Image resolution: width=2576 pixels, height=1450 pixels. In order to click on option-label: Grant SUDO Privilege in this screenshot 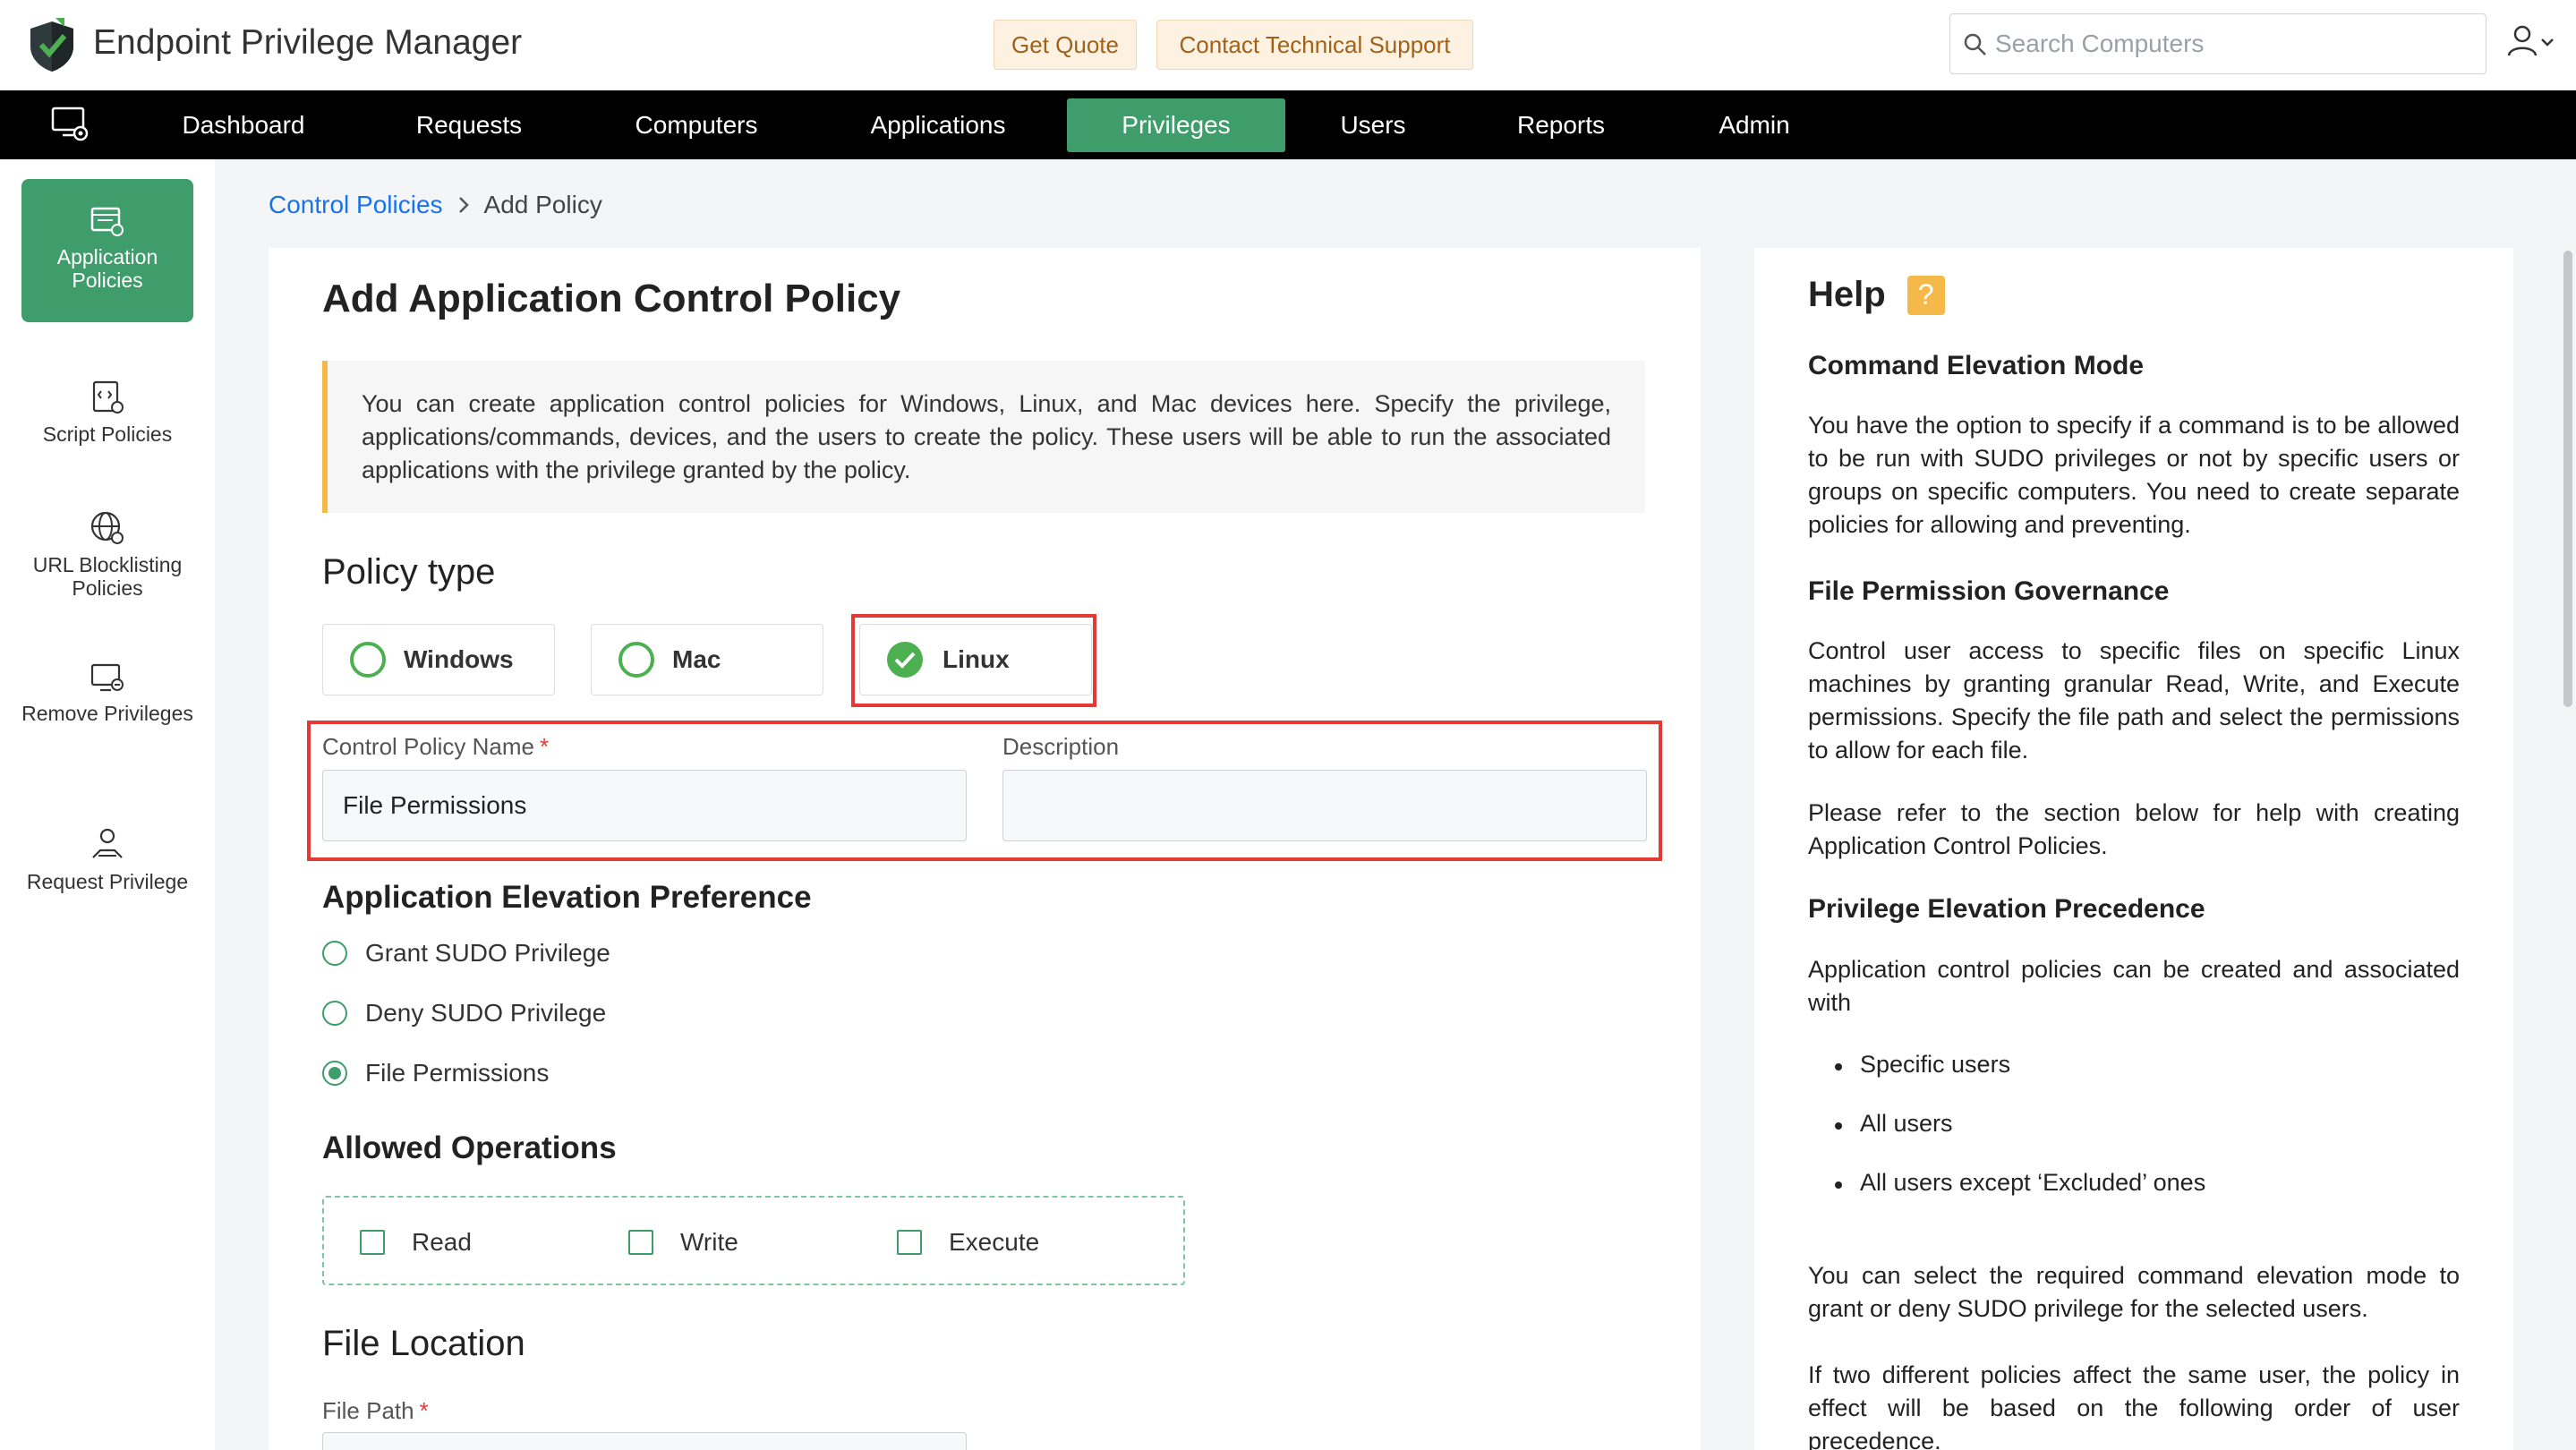, I will do `click(487, 953)`.